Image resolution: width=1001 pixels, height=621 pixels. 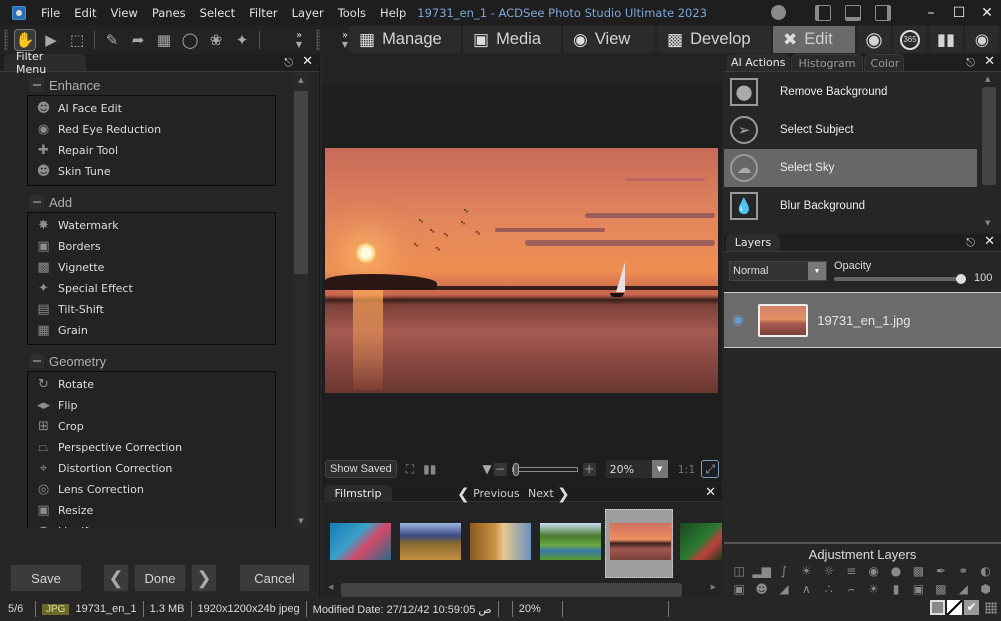 What do you see at coordinates (361, 469) in the screenshot?
I see `show-saved-button: Show Saved` at bounding box center [361, 469].